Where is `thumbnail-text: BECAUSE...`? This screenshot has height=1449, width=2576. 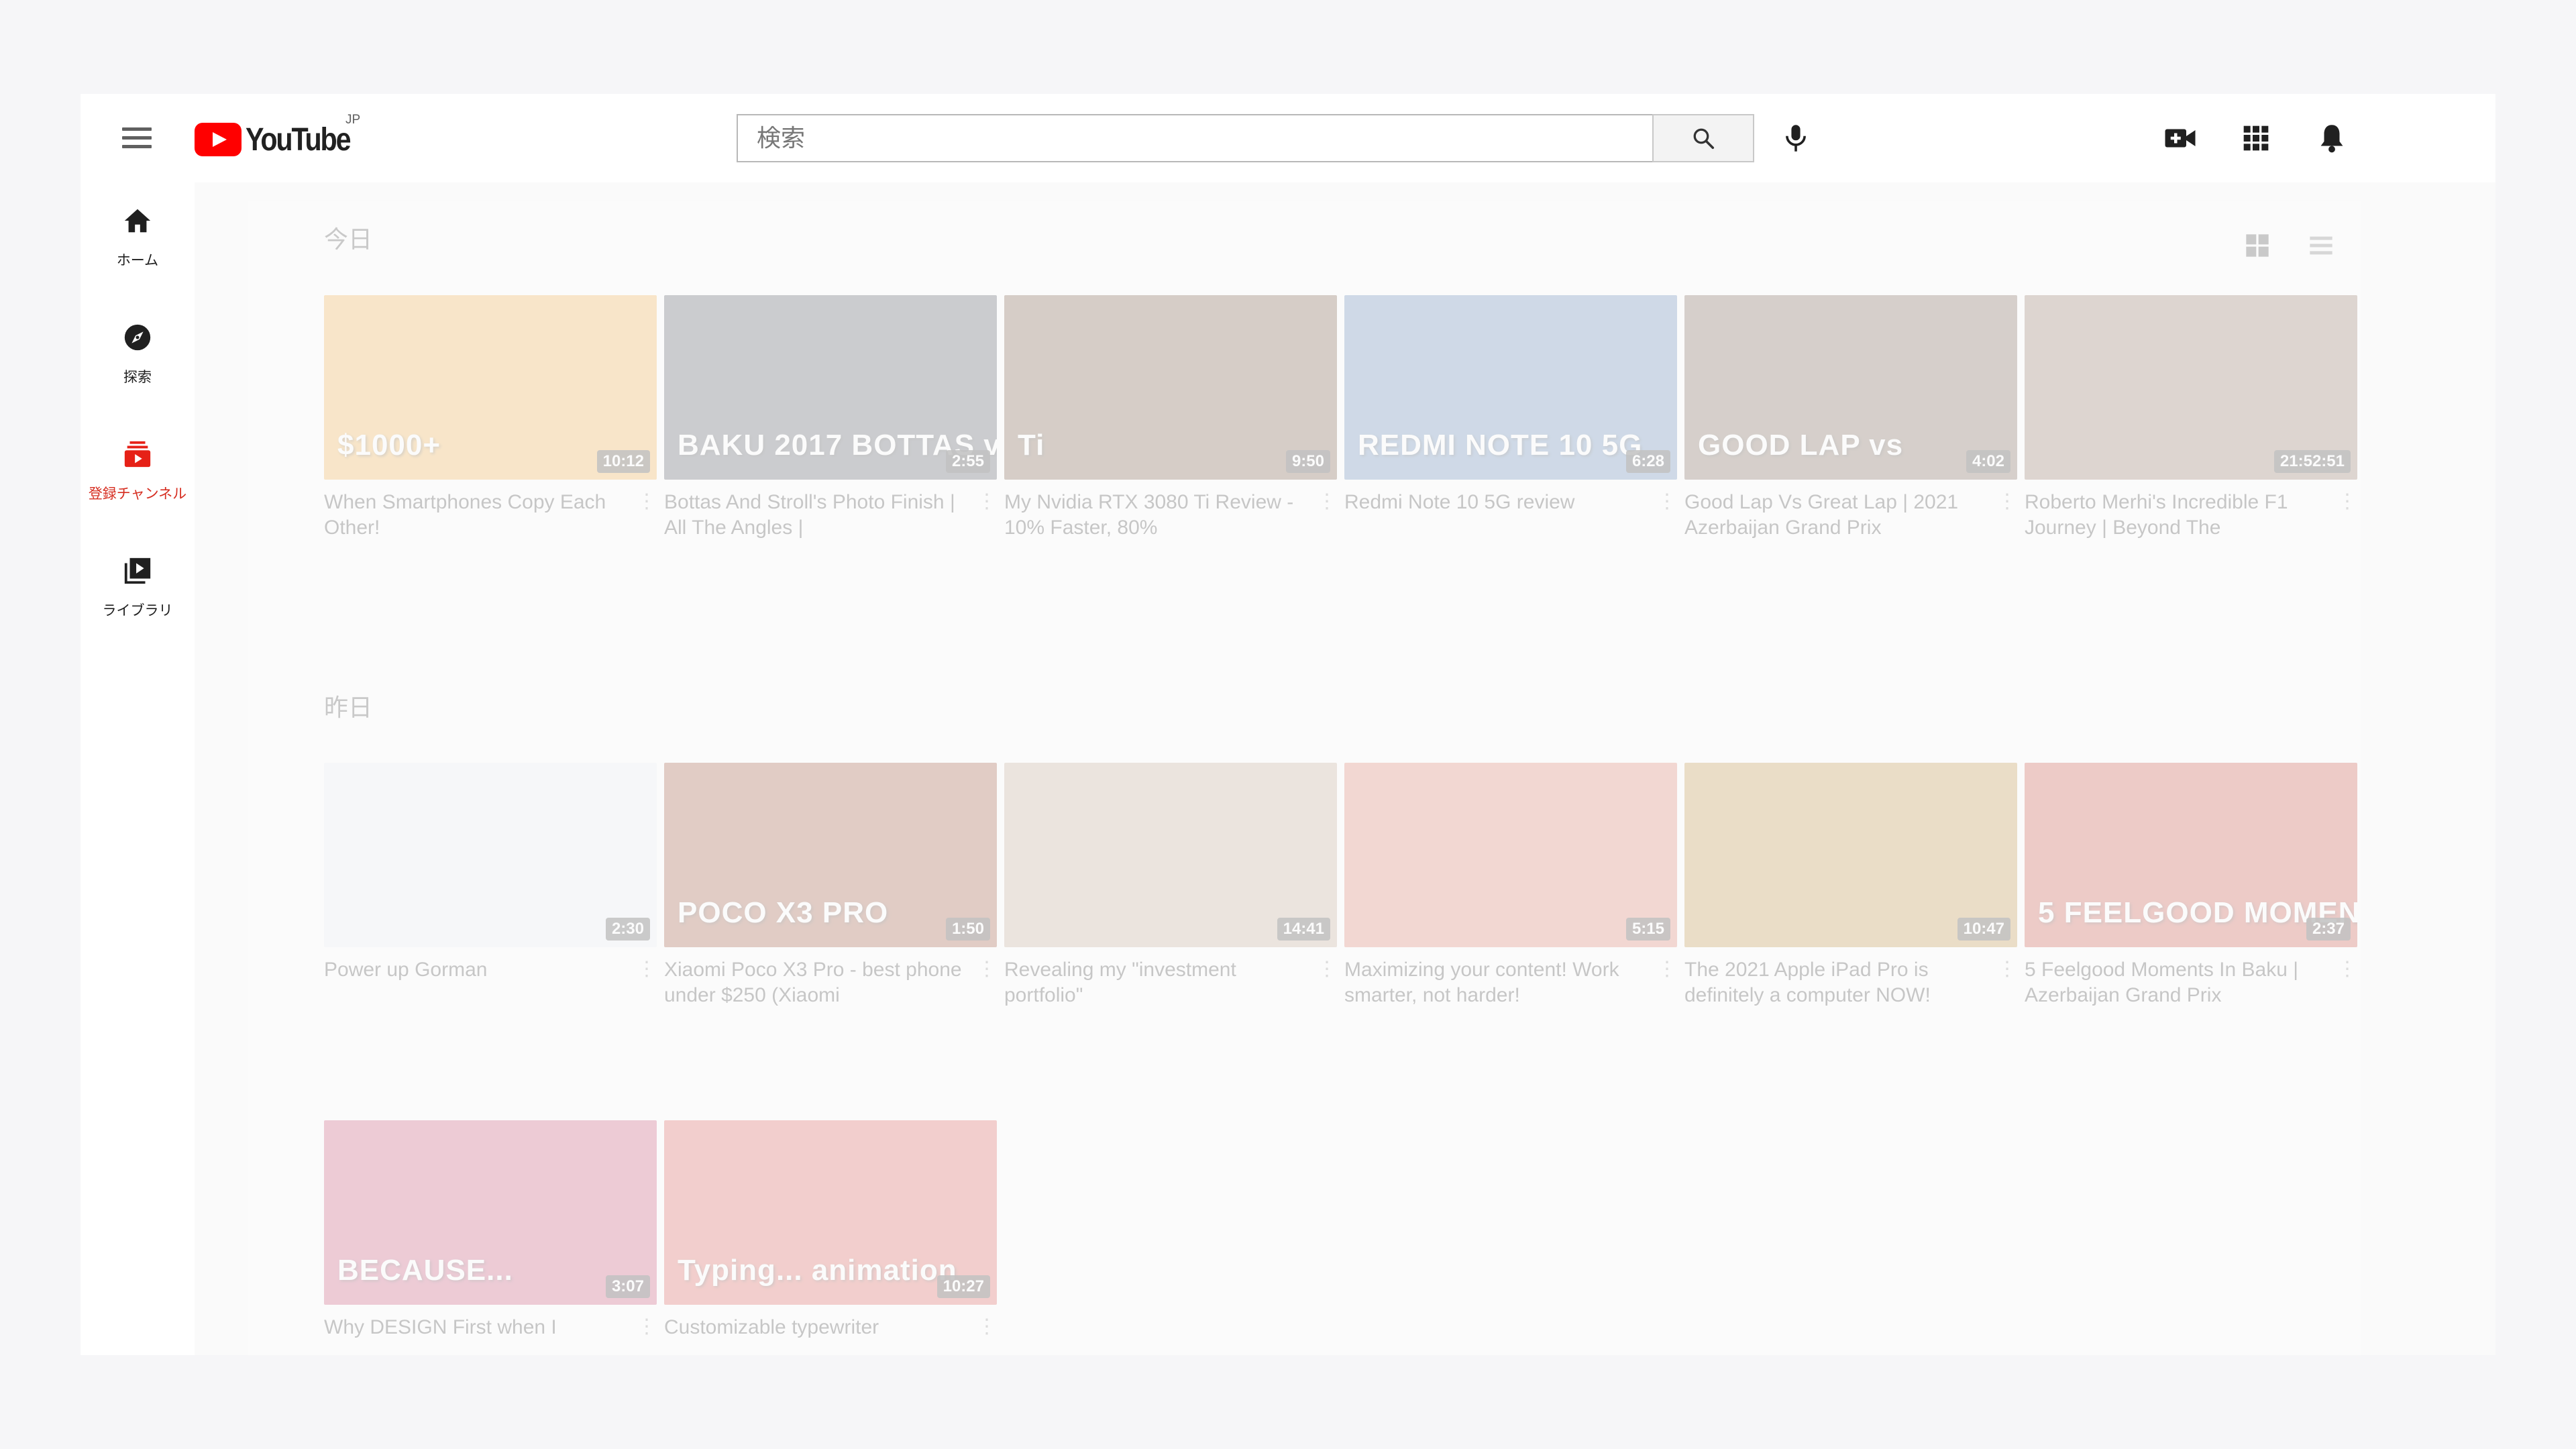
thumbnail-text: BECAUSE... is located at coordinates (425, 1270).